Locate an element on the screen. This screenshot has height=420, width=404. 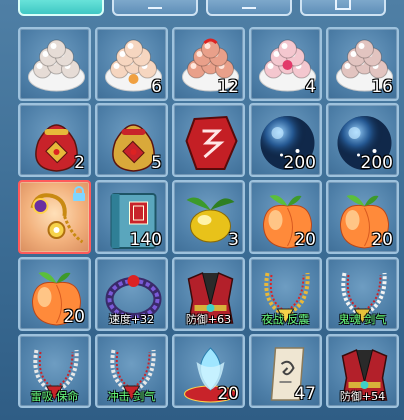
glutinous-rice-balls-plate-icon is located at coordinates (56, 65).